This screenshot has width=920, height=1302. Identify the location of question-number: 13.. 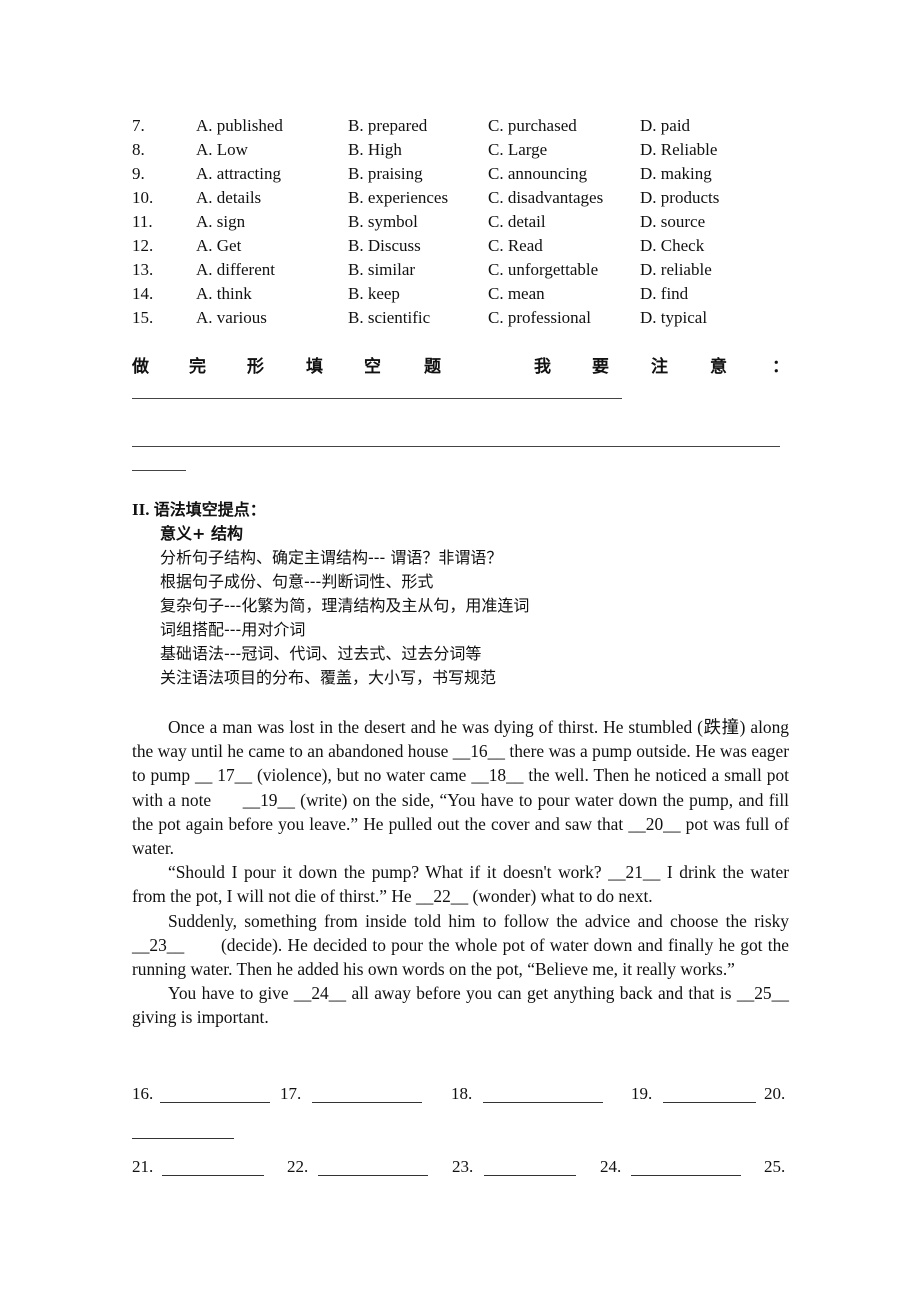
(143, 269).